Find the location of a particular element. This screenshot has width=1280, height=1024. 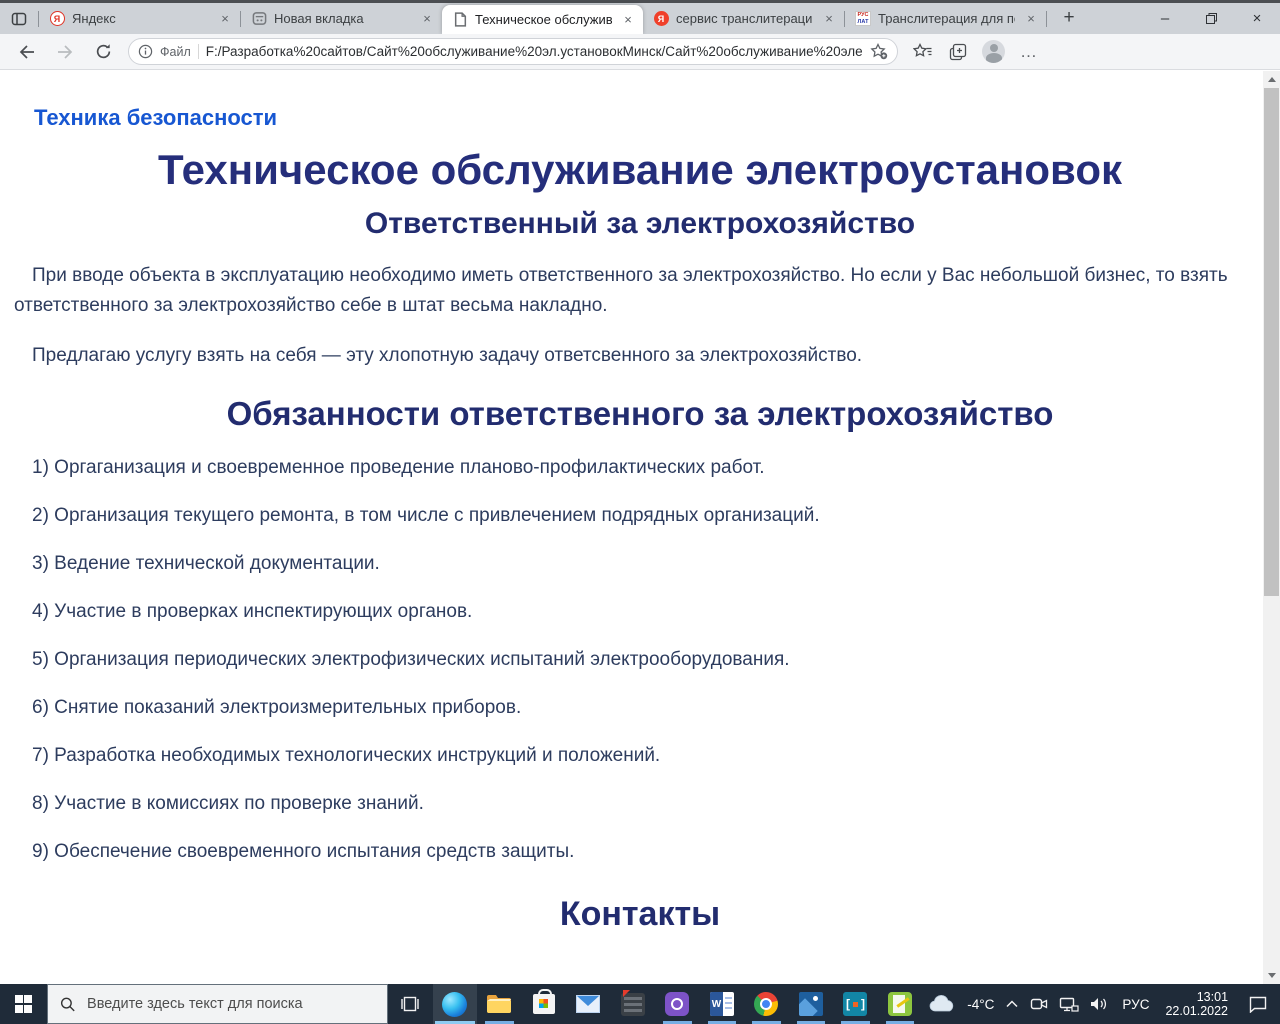

tab-actions-icon is located at coordinates (19, 18).